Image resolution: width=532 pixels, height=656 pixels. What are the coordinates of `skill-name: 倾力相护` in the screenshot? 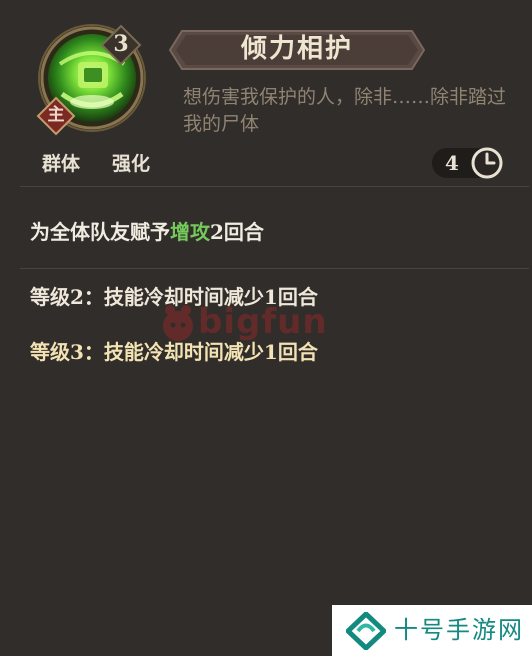 It's located at (296, 49).